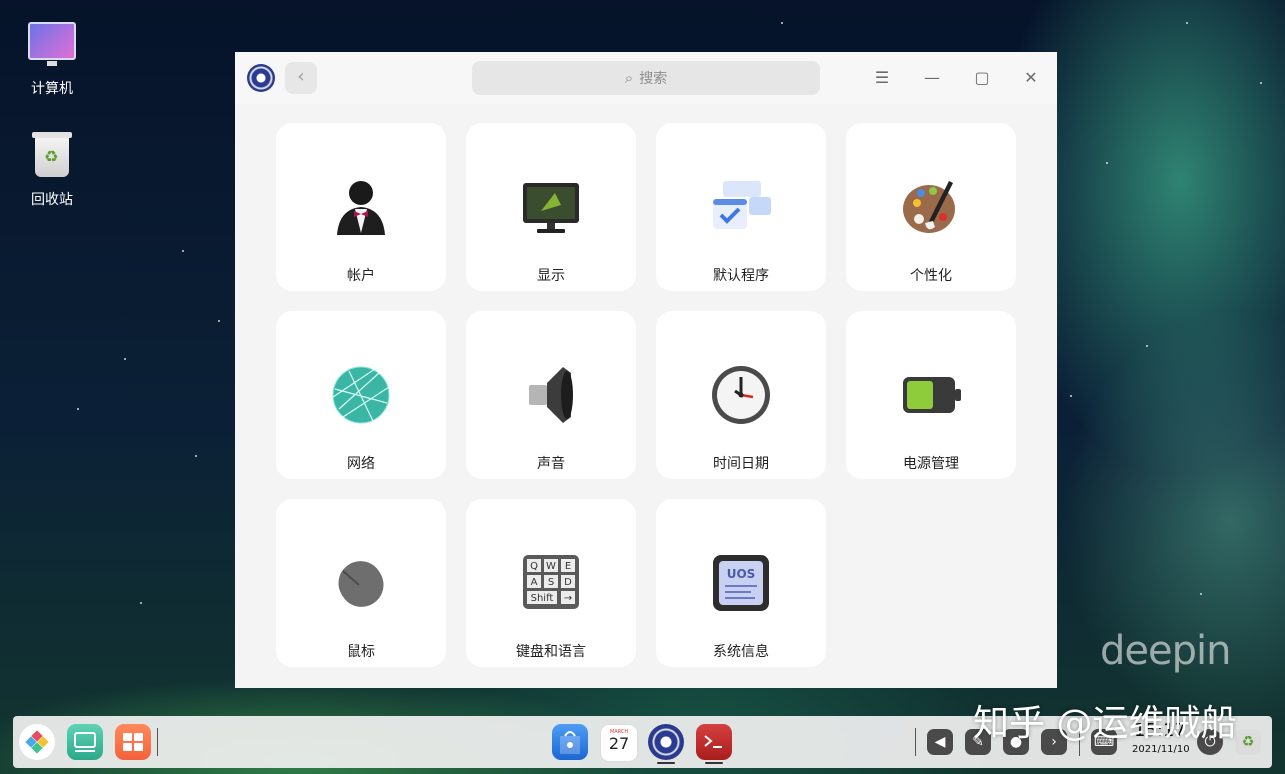  I want to click on default-apps-icon, so click(742, 205).